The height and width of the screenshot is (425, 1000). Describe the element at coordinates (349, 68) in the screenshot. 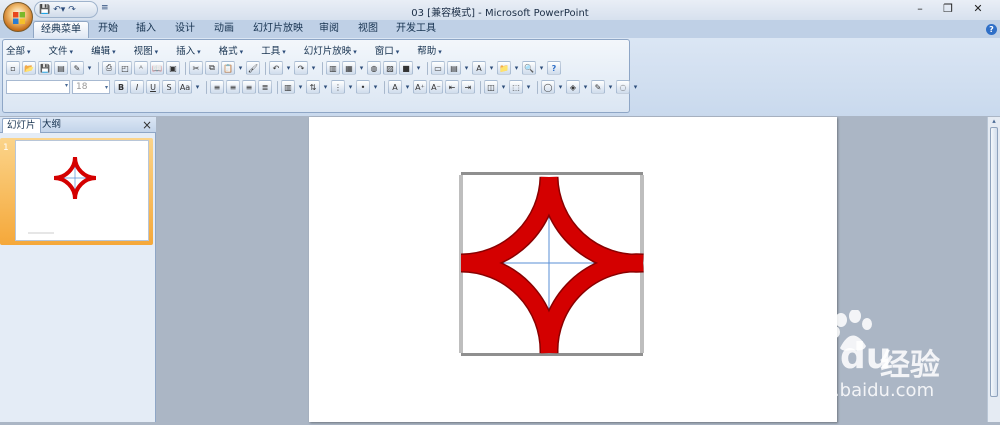

I see `table-icon: ▦` at that location.